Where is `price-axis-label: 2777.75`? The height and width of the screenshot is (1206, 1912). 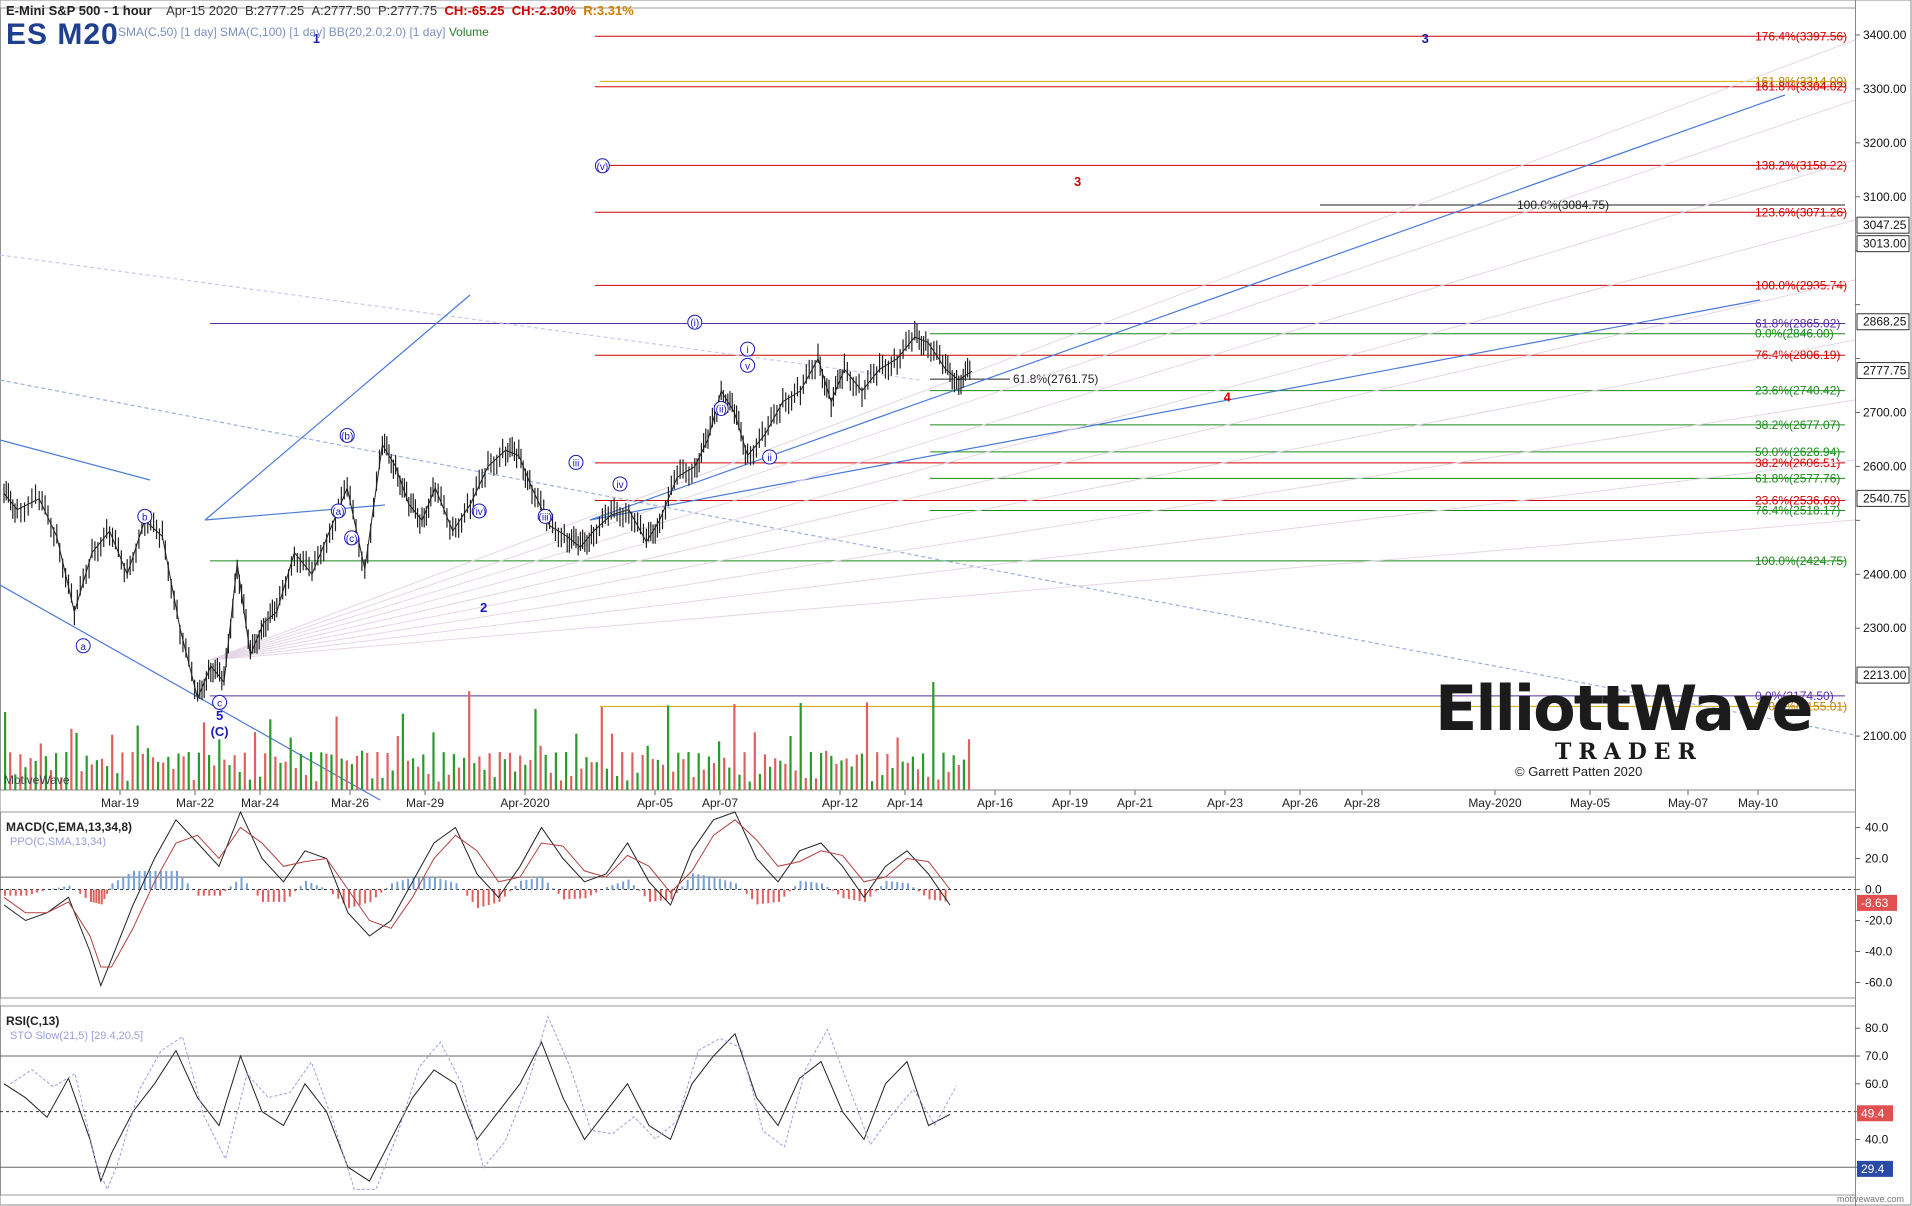
price-axis-label: 2777.75 is located at coordinates (1885, 371).